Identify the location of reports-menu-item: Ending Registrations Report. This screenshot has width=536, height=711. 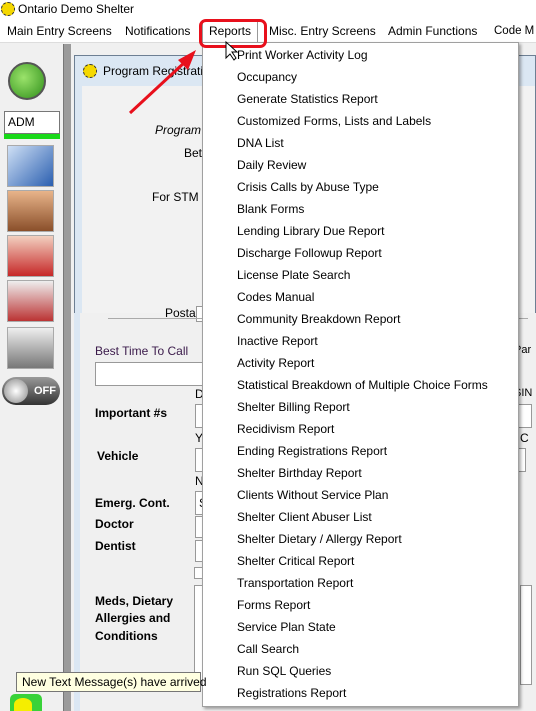
(312, 451).